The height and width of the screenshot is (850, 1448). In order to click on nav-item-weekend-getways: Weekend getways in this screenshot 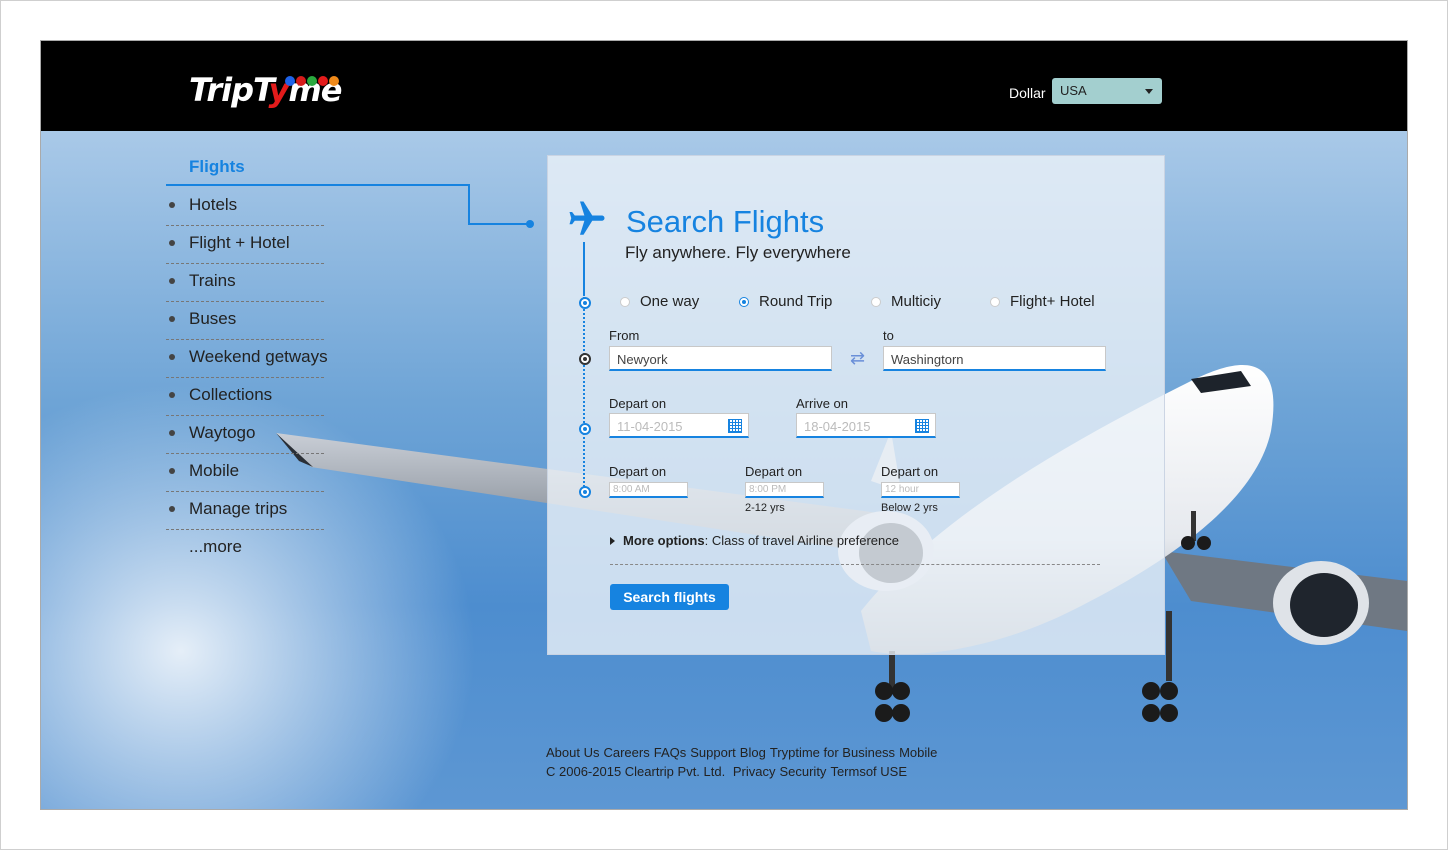, I will do `click(247, 358)`.